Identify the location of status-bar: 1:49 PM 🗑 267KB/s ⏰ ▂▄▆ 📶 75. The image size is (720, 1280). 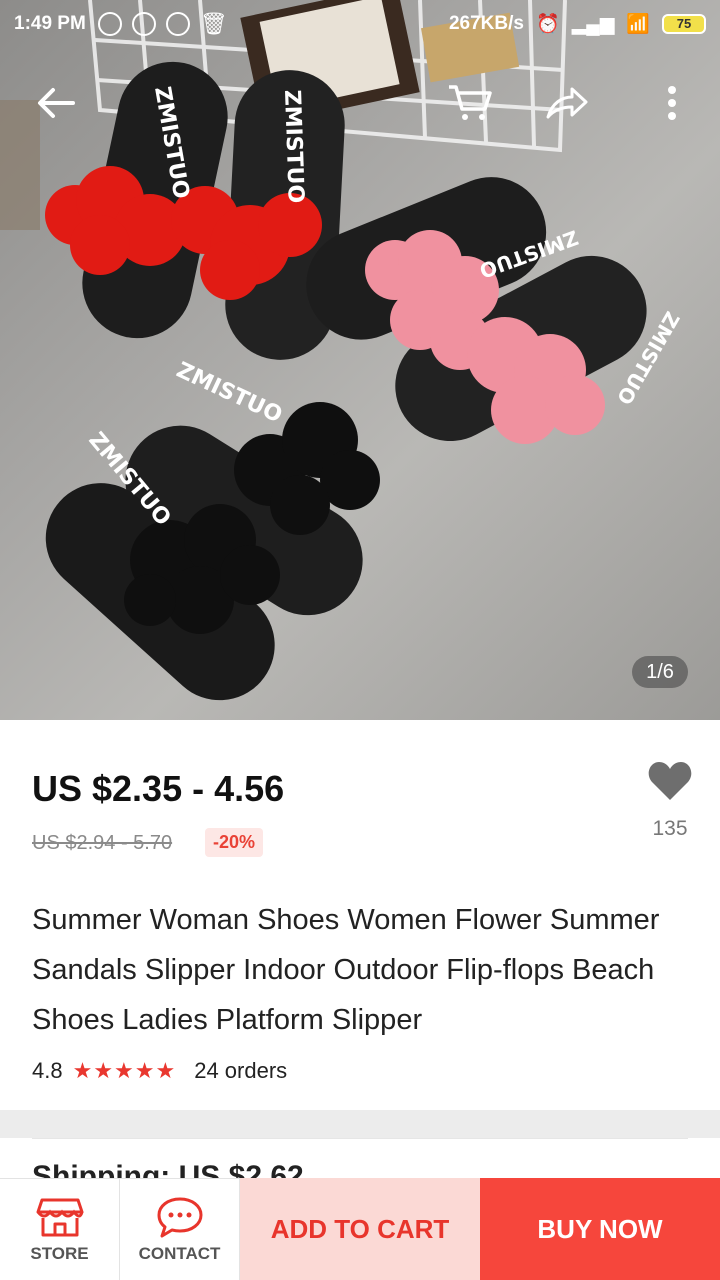
(360, 24).